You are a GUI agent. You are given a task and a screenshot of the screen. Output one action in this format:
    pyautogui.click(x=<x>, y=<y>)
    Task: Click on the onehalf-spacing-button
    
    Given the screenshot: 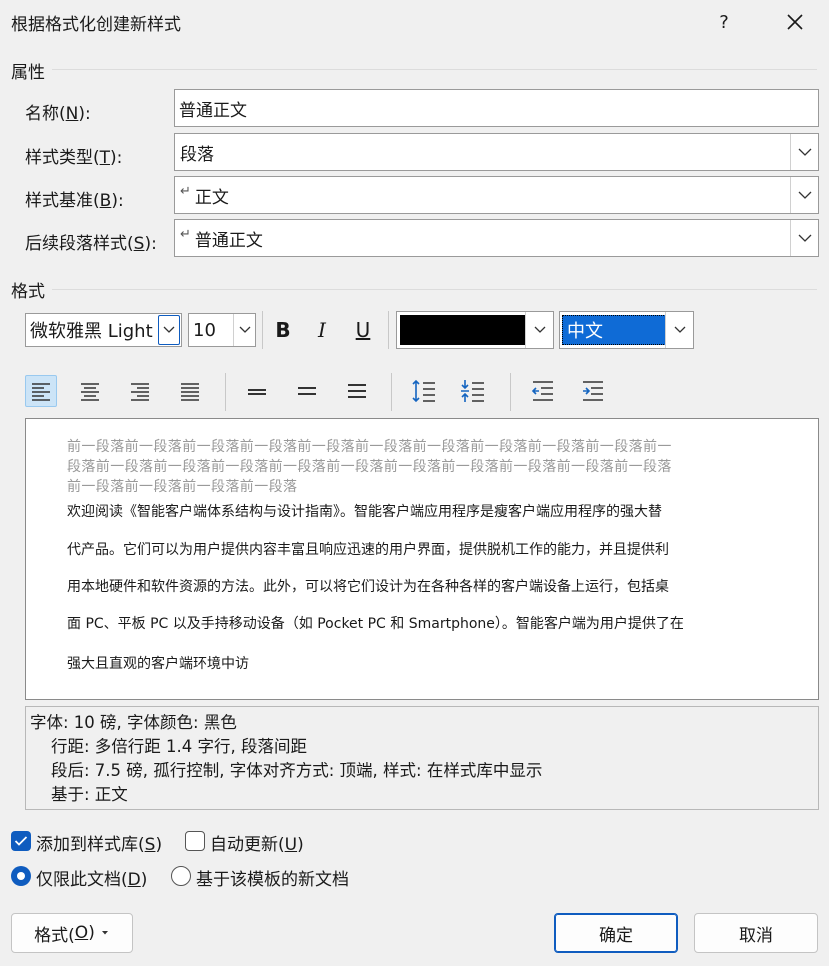 What is the action you would take?
    pyautogui.click(x=307, y=391)
    